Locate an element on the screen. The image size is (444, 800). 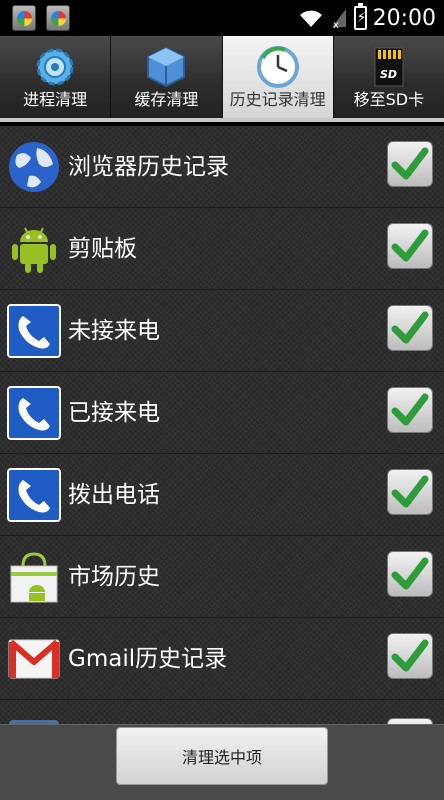
tab-cache-clean: 缓存清理 is located at coordinates (167, 77).